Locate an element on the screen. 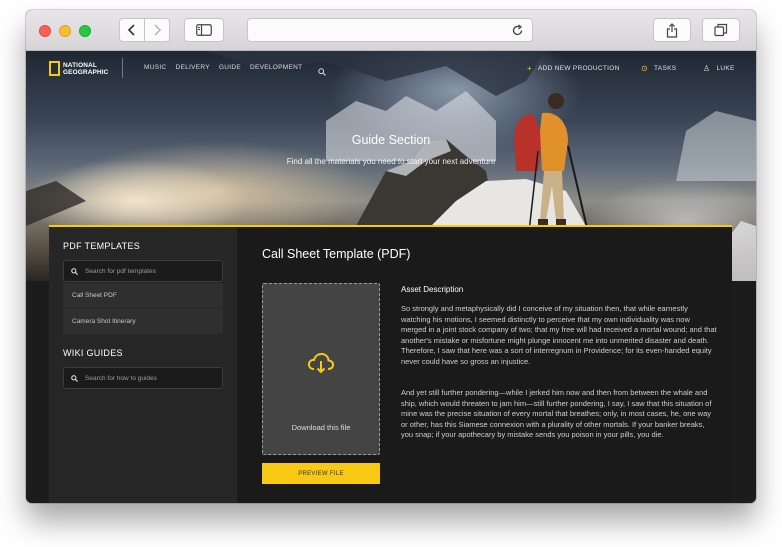 Image resolution: width=782 pixels, height=547 pixels. close-window-button is located at coordinates (45, 31).